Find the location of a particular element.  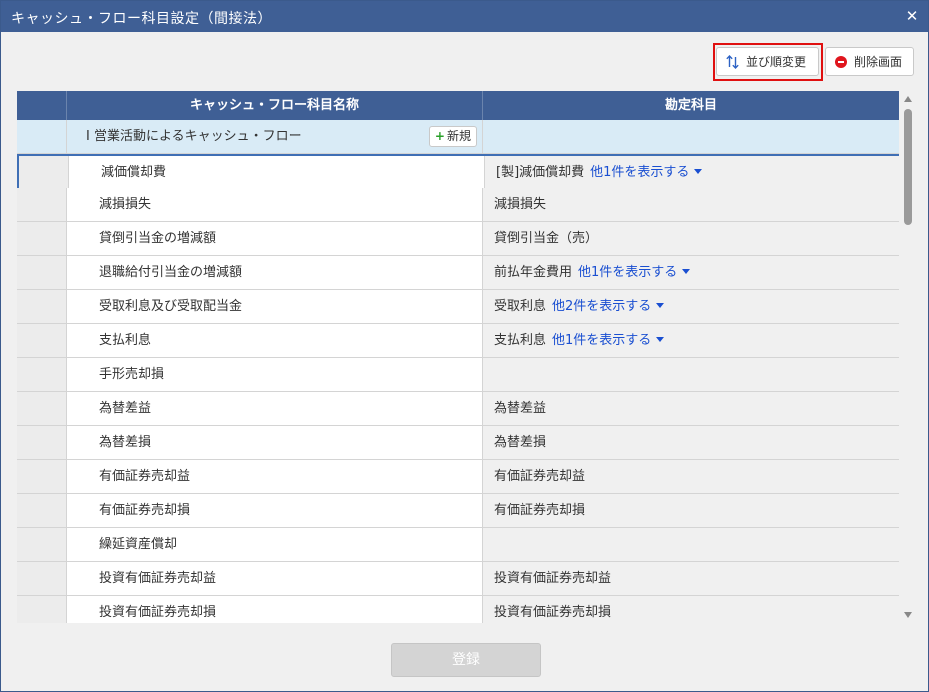

cf-name: 繰延資産償却 is located at coordinates (138, 544).